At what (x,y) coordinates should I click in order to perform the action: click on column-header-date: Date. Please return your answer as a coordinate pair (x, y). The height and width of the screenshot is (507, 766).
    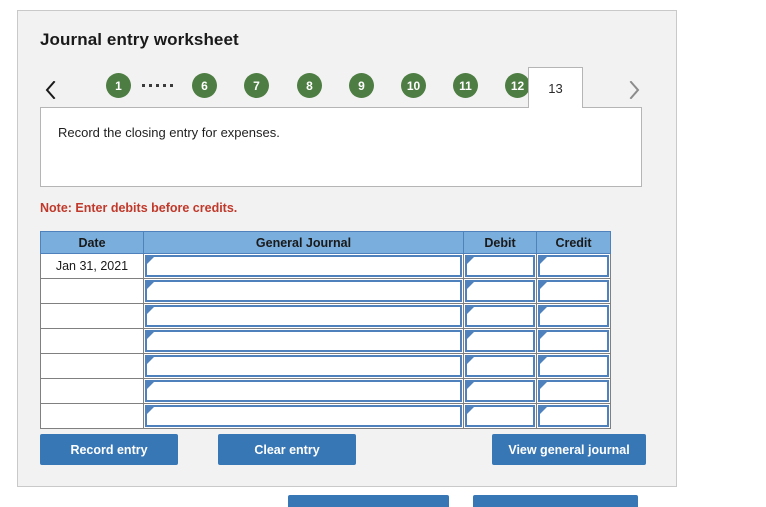
    Looking at the image, I should click on (92, 242).